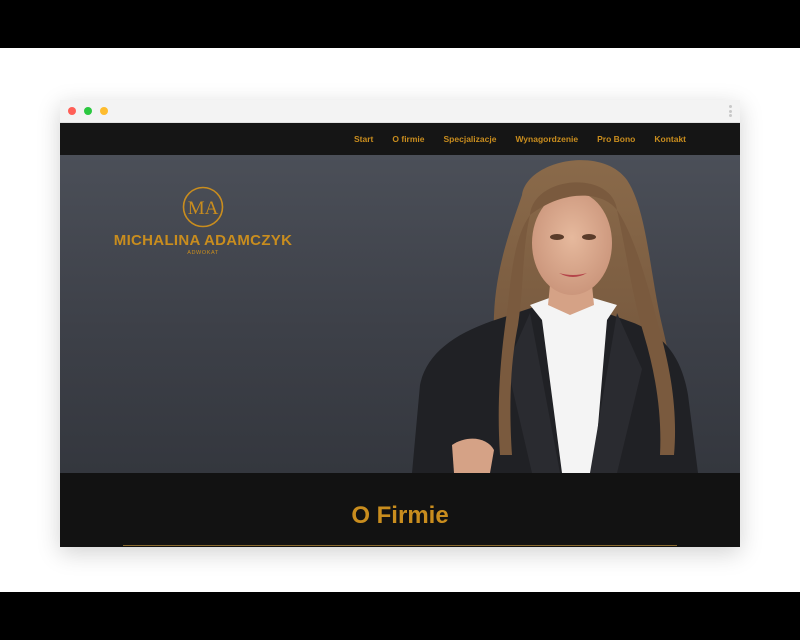 The height and width of the screenshot is (640, 800). What do you see at coordinates (400, 515) in the screenshot?
I see `section-title: O Firmie` at bounding box center [400, 515].